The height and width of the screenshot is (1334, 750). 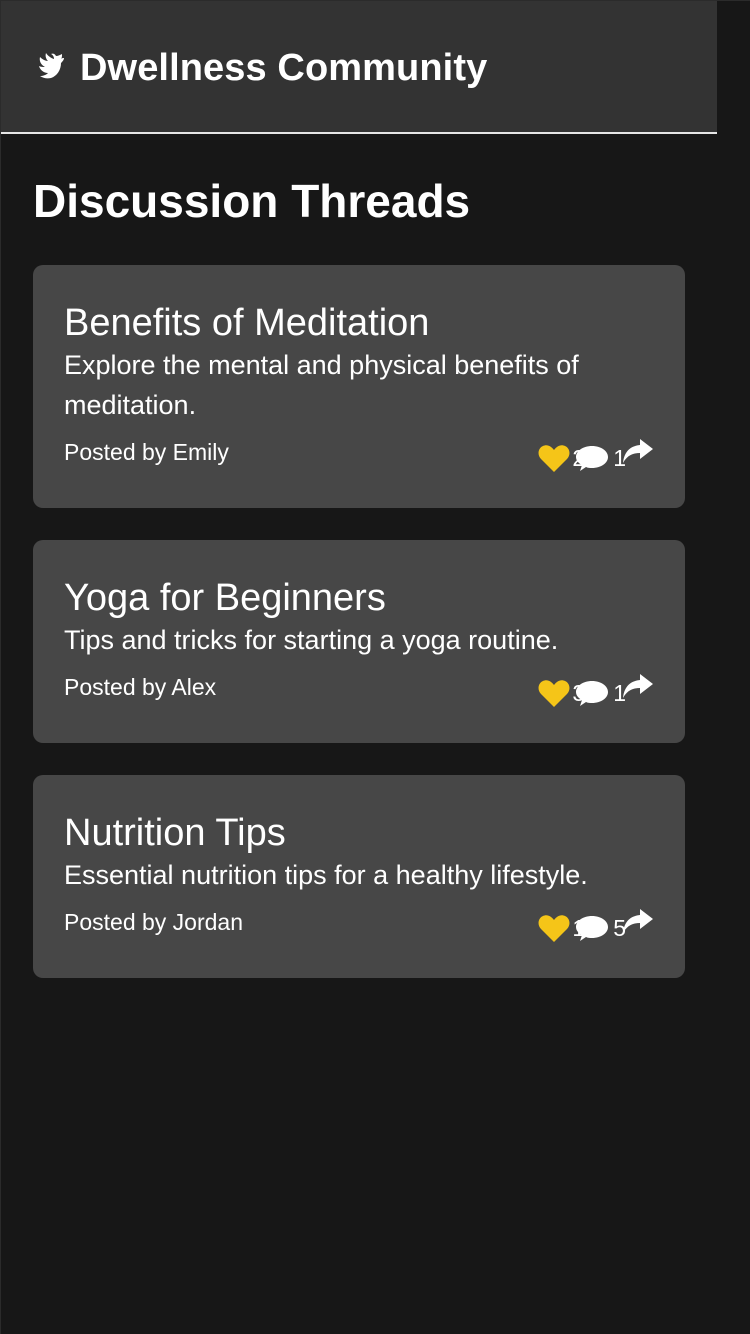 What do you see at coordinates (140, 687) in the screenshot?
I see `thread-author: Posted by Alex` at bounding box center [140, 687].